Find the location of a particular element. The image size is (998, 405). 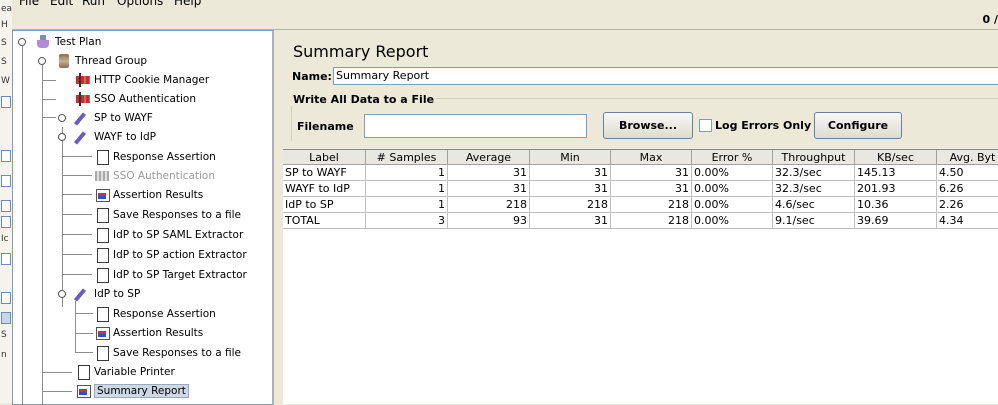

write-to-file-group-title: Write All Data to a File is located at coordinates (364, 99).